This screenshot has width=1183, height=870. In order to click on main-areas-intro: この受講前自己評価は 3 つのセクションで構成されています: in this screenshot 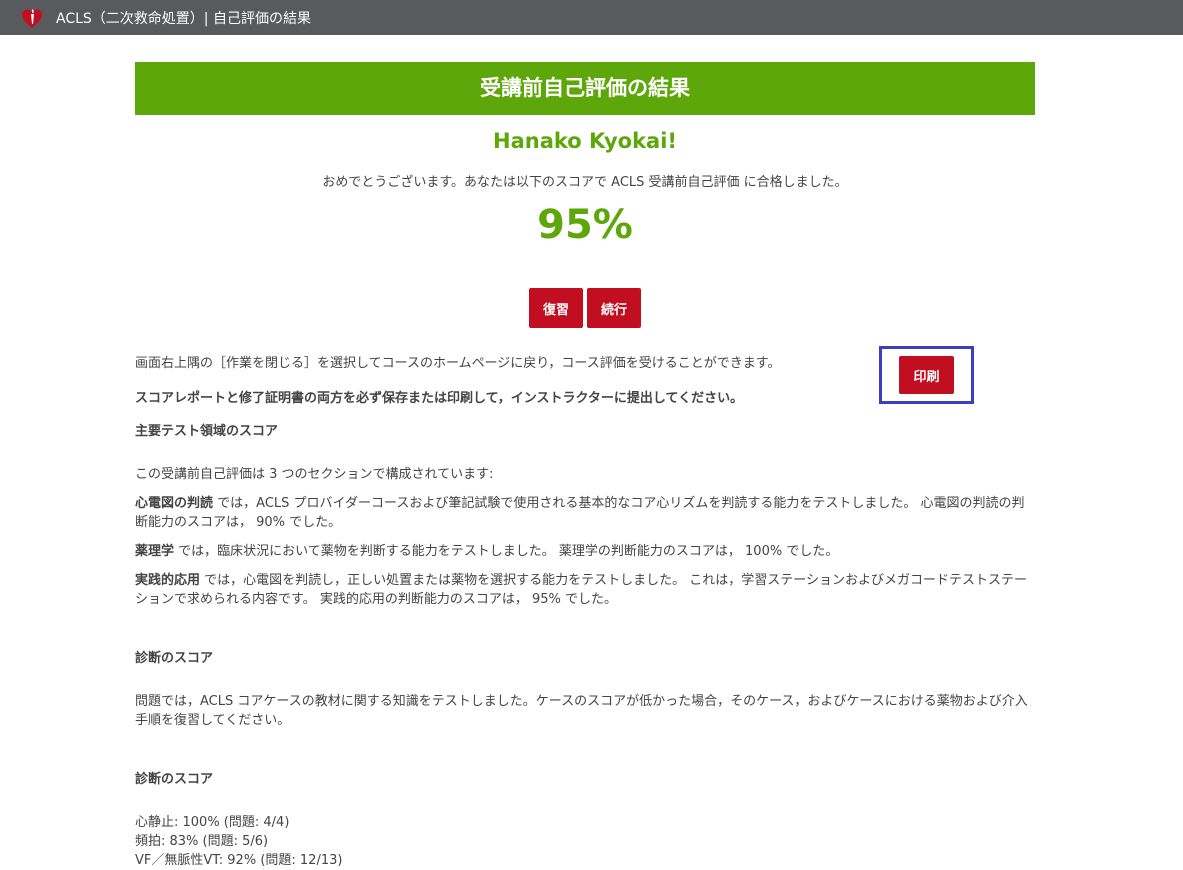, I will do `click(314, 474)`.